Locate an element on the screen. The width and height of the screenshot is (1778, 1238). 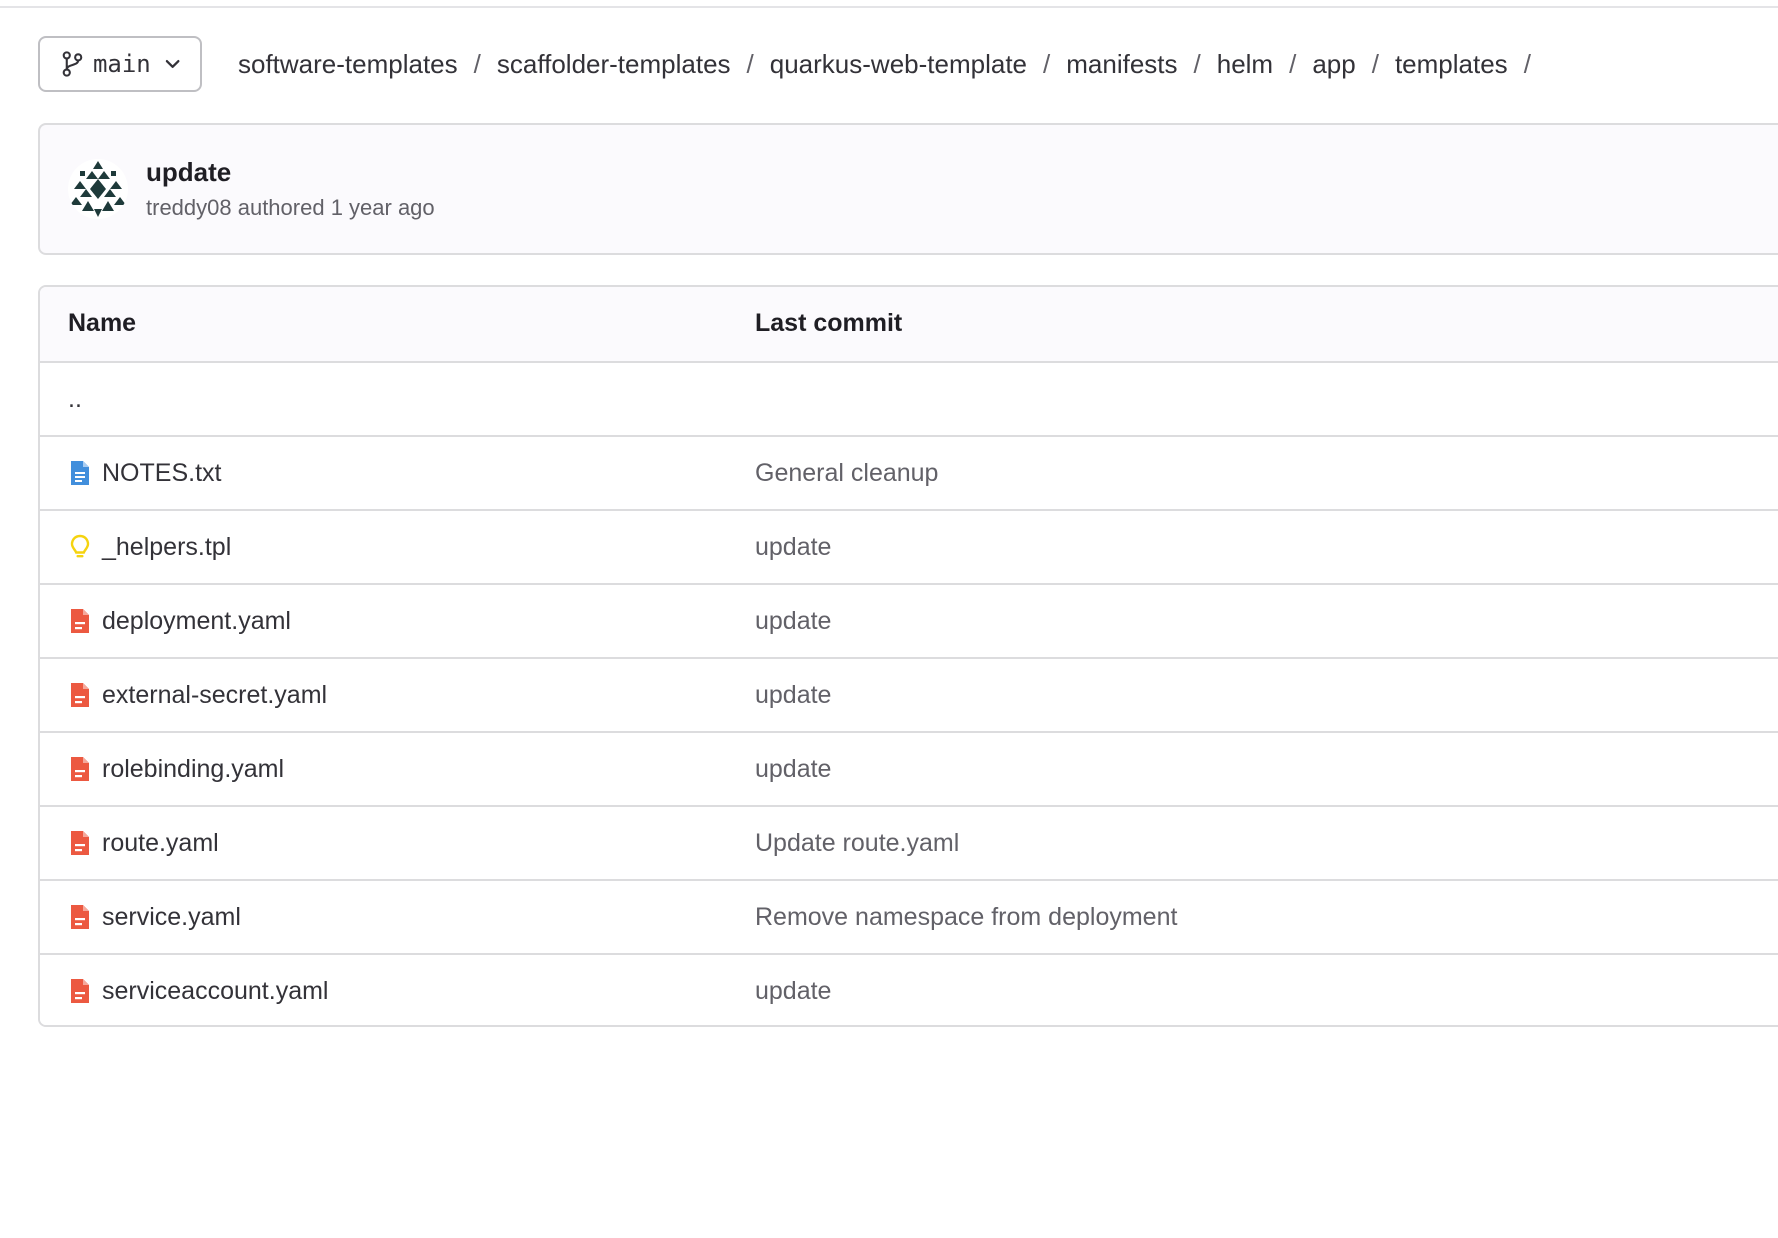
breadcrumb-item: app is located at coordinates (1333, 64).